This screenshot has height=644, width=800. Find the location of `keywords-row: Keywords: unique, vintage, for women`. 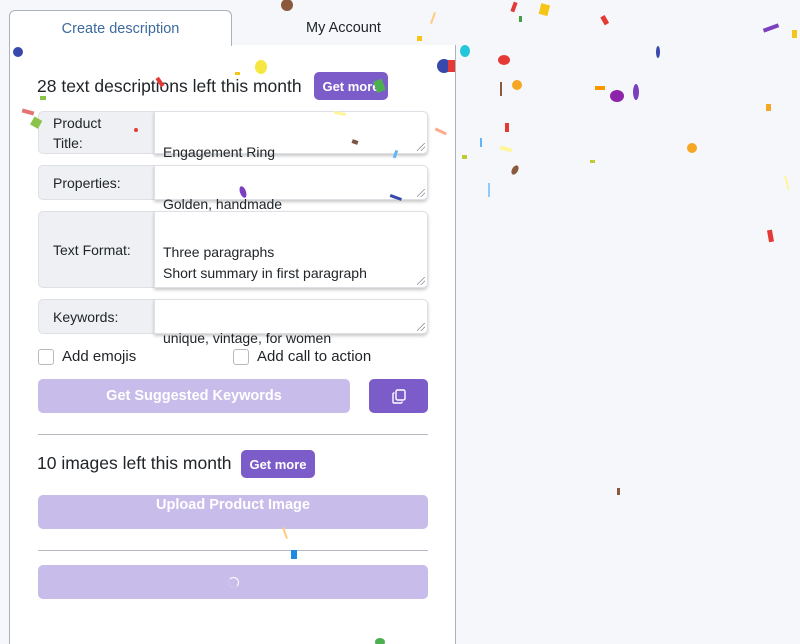

keywords-row: Keywords: unique, vintage, for women is located at coordinates (233, 322).